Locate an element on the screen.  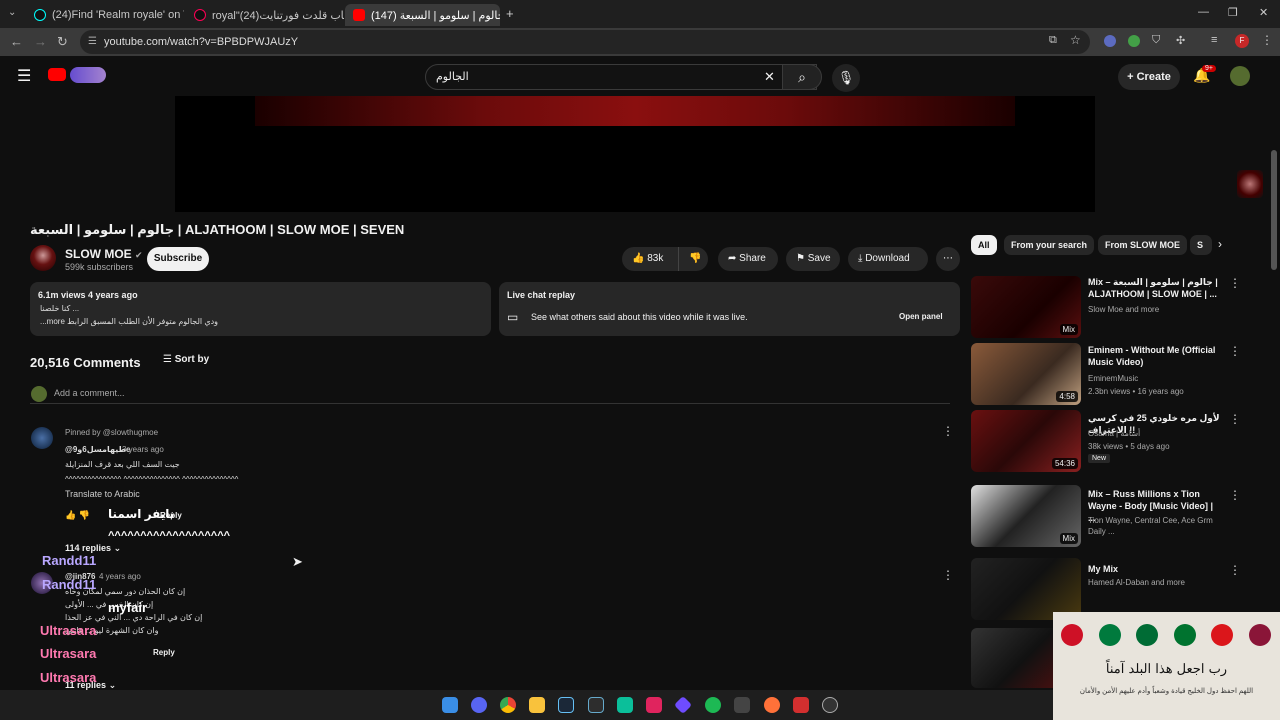
tab-tiktok-2: royal"العاب قلدت فورتنايت(24) ✕ is located at coordinates (265, 15).